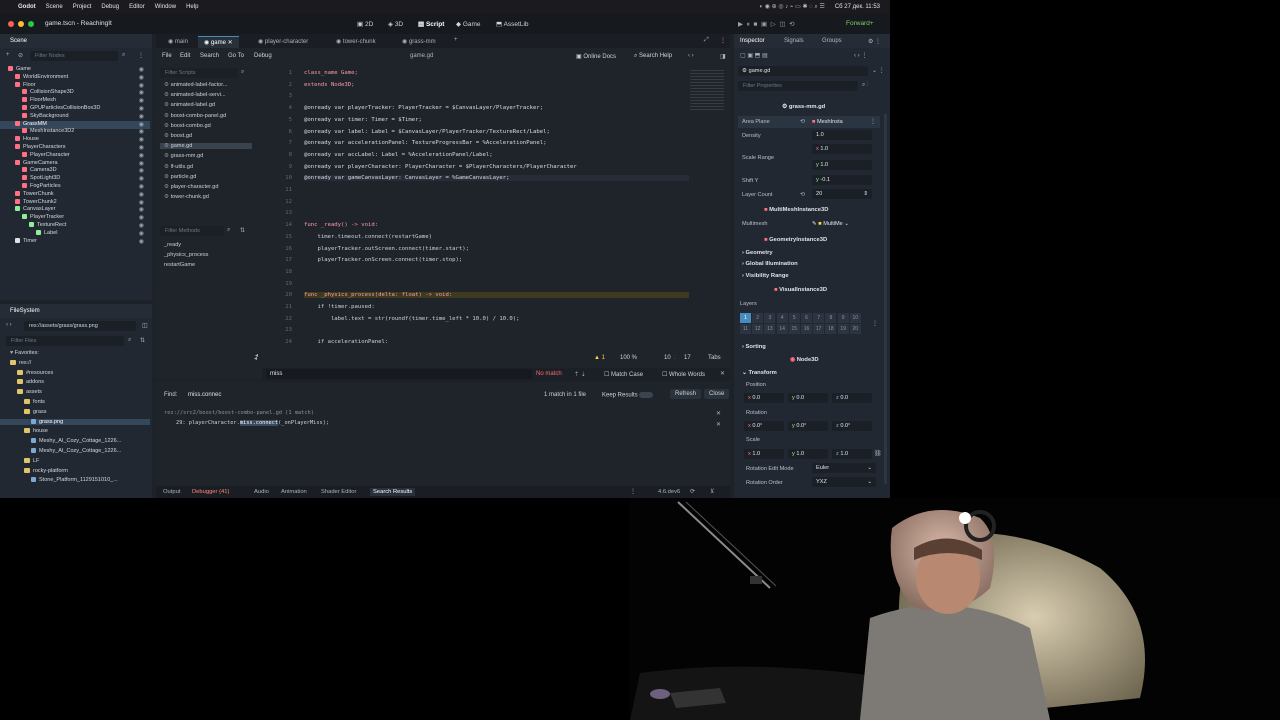 Image resolution: width=1280 pixels, height=720 pixels. I want to click on layer-count-field: 20 ⇕, so click(842, 194).